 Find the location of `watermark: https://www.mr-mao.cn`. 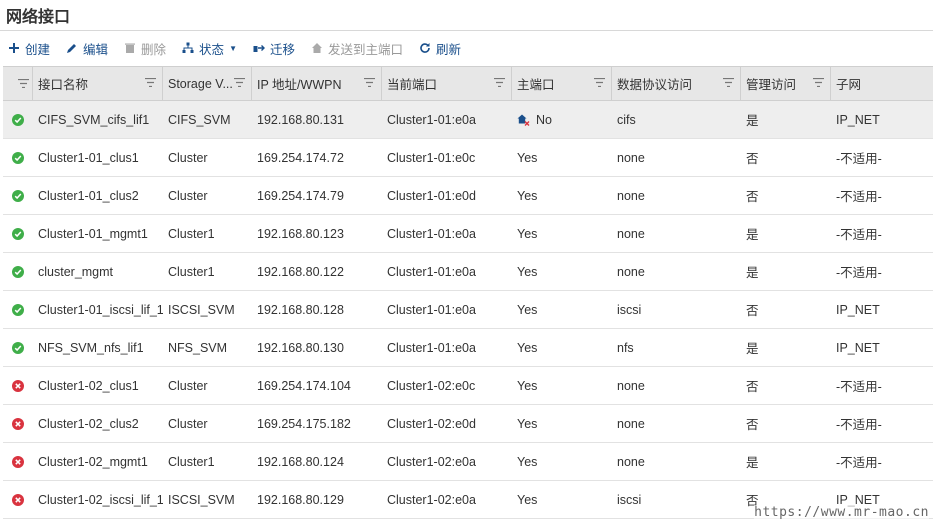

watermark: https://www.mr-mao.cn is located at coordinates (841, 512).